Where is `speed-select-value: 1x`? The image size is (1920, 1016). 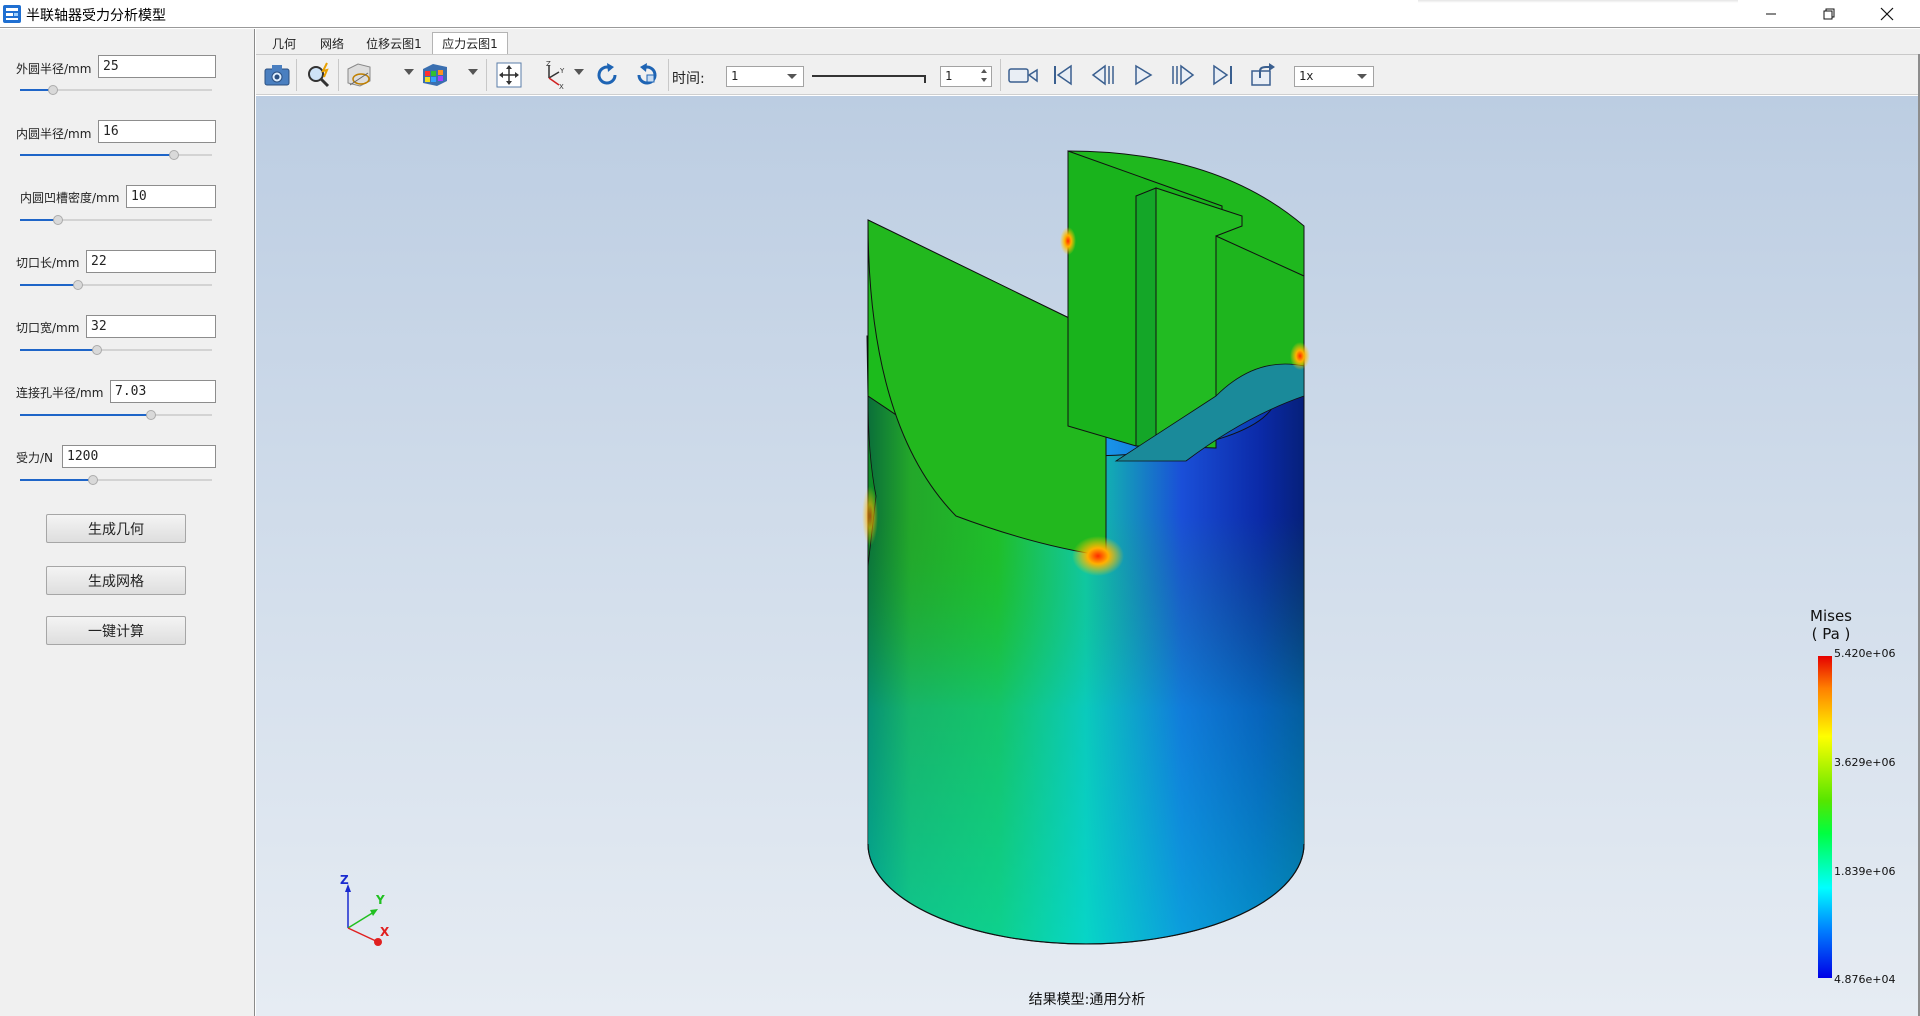 speed-select-value: 1x is located at coordinates (1306, 76).